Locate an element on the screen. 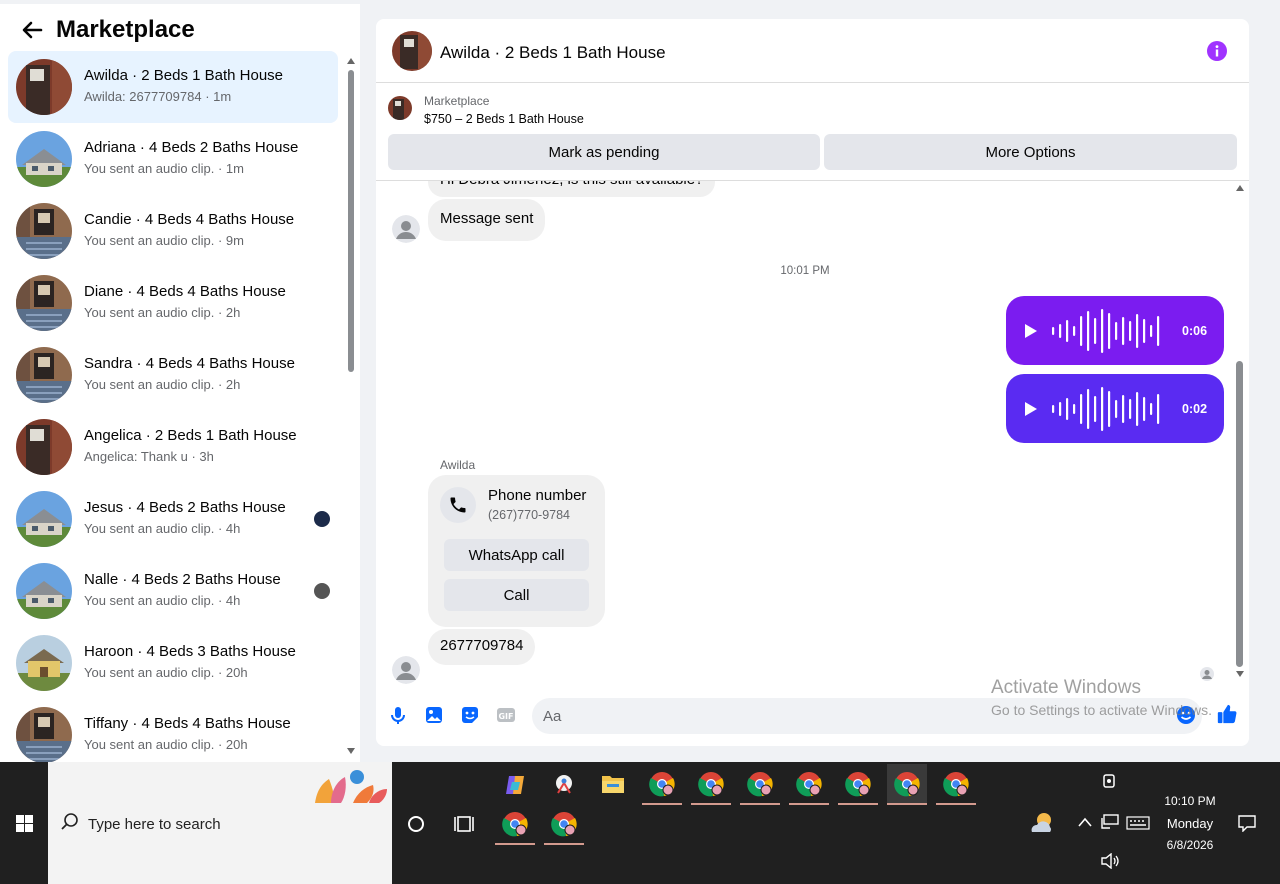 Image resolution: width=1280 pixels, height=884 pixels. snipping-tool-icon is located at coordinates (564, 784).